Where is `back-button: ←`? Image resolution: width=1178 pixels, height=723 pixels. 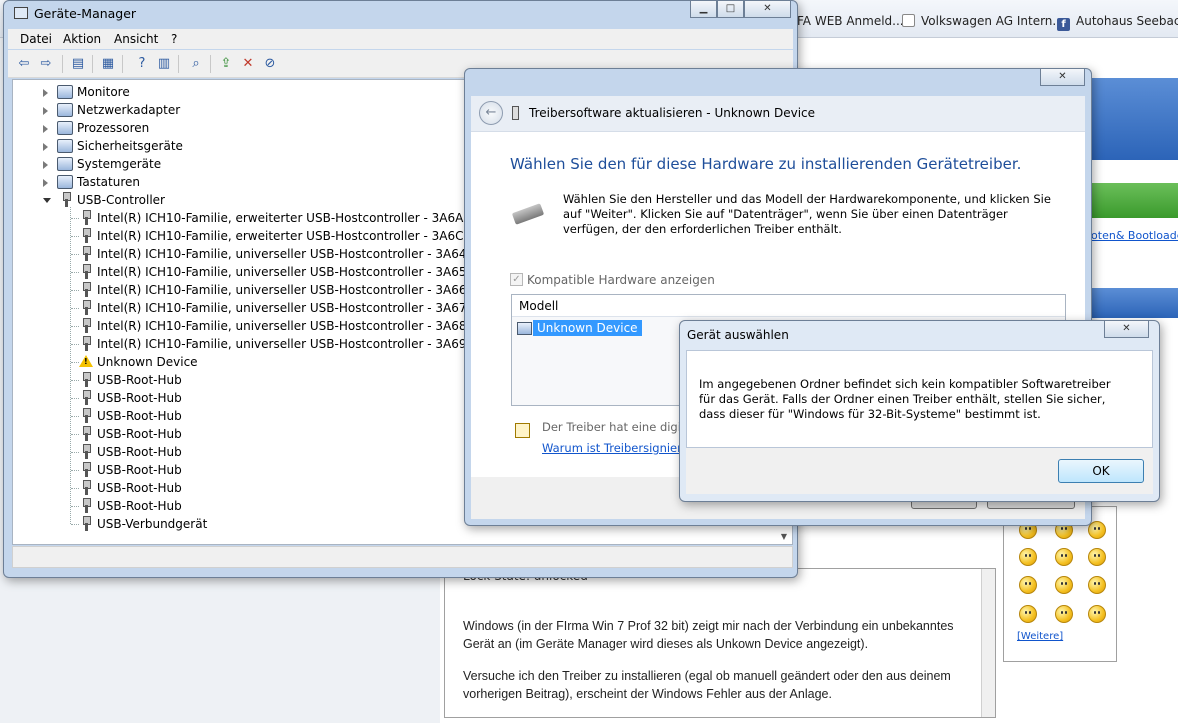 back-button: ← is located at coordinates (491, 113).